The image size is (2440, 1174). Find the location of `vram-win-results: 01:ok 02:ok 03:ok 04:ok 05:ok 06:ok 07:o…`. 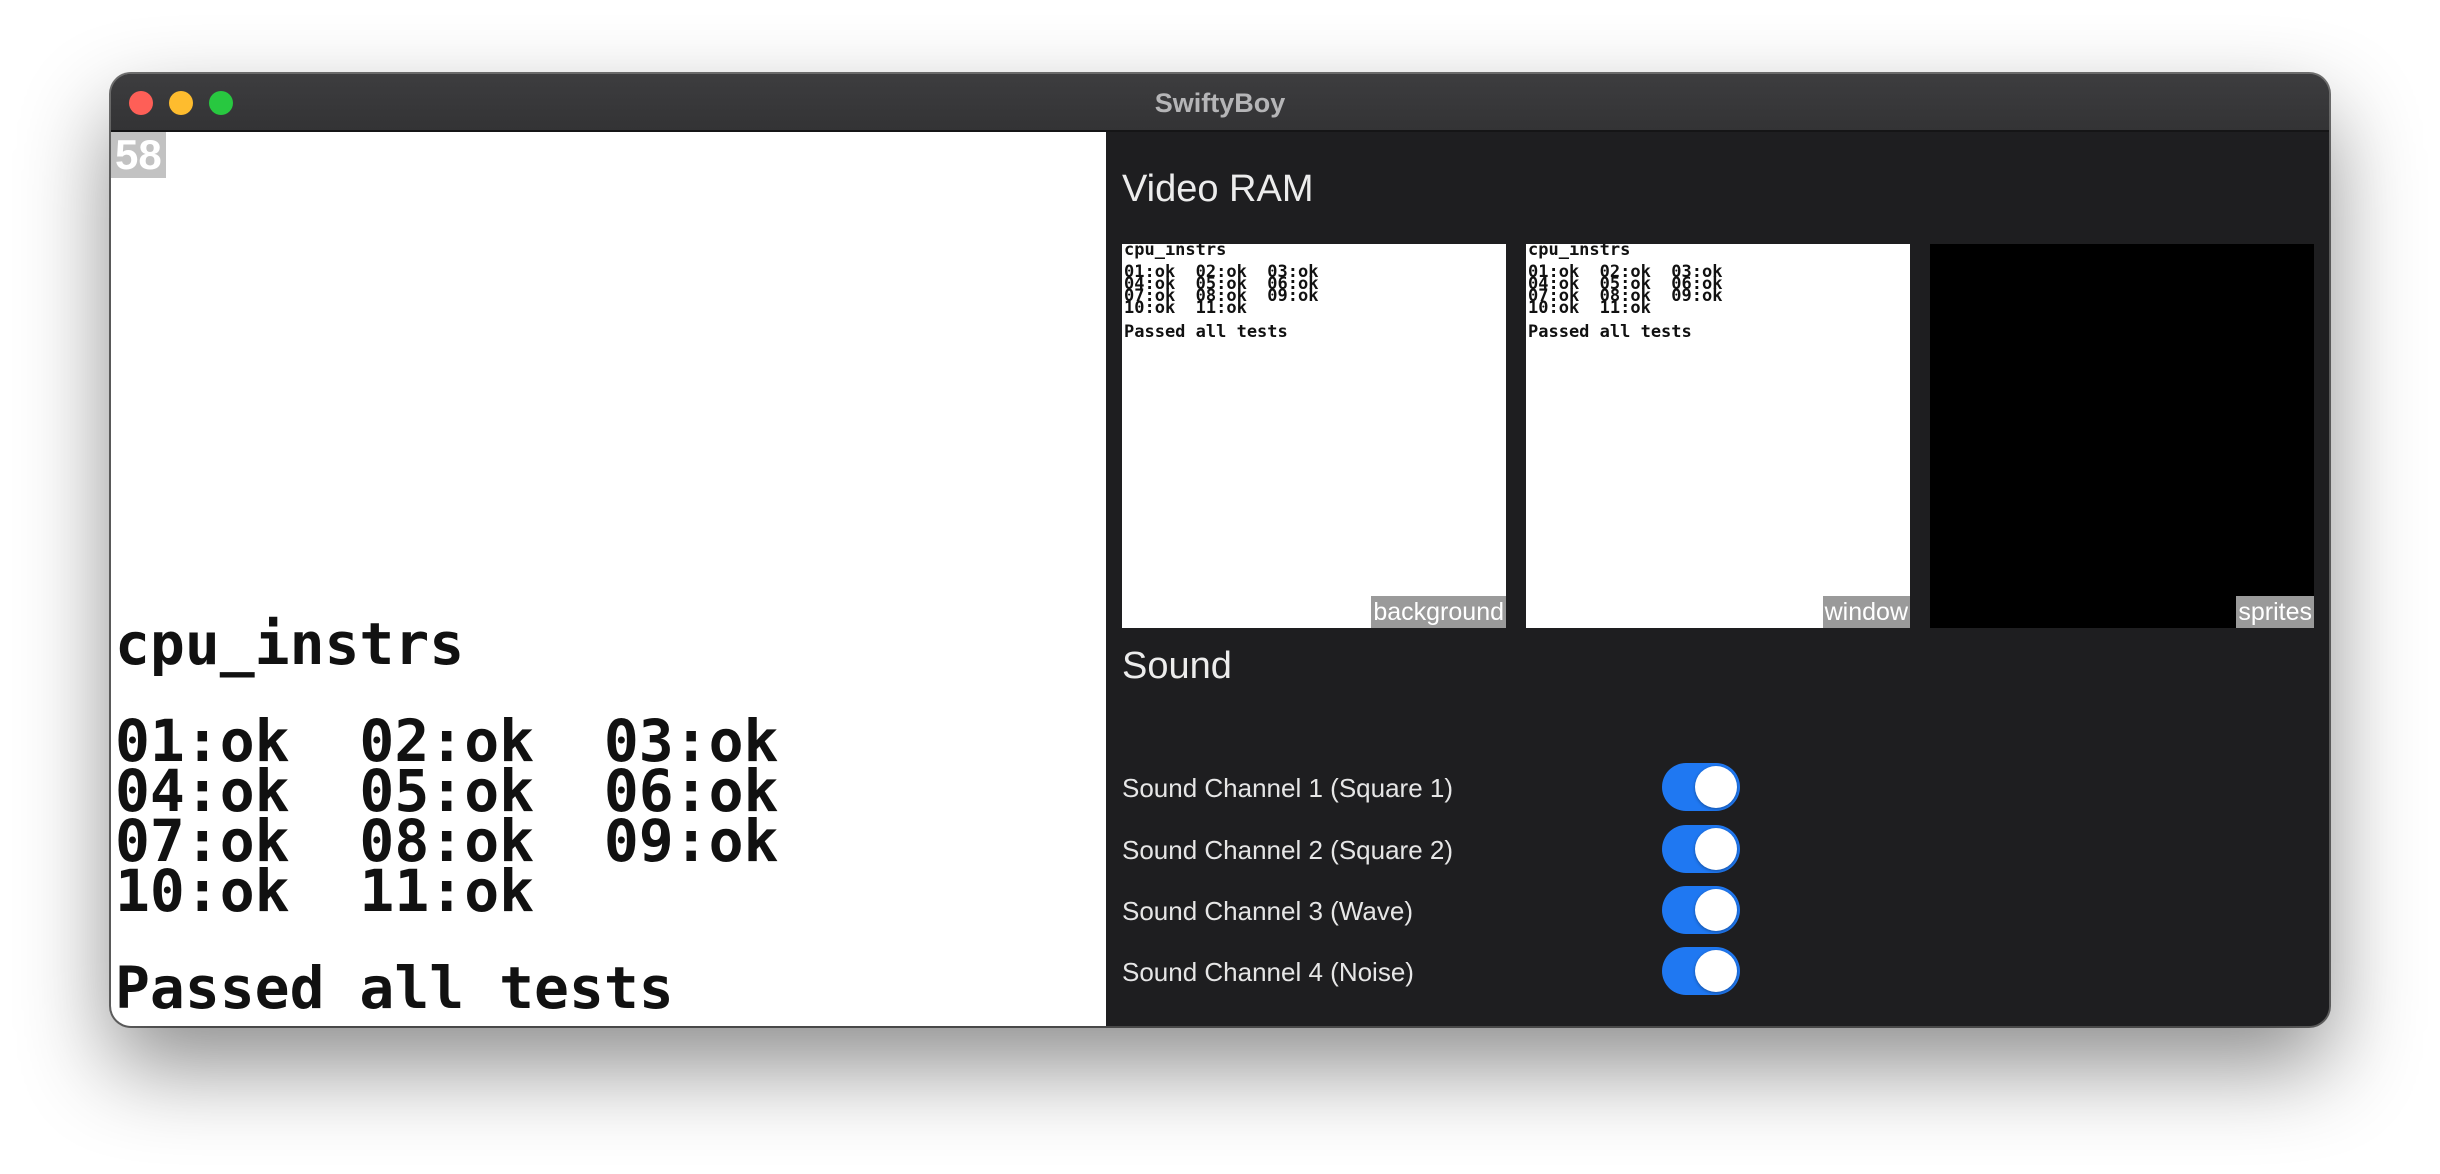

vram-win-results: 01:ok 02:ok 03:ok 04:ok 05:ok 06:ok 07:o… is located at coordinates (1625, 290).